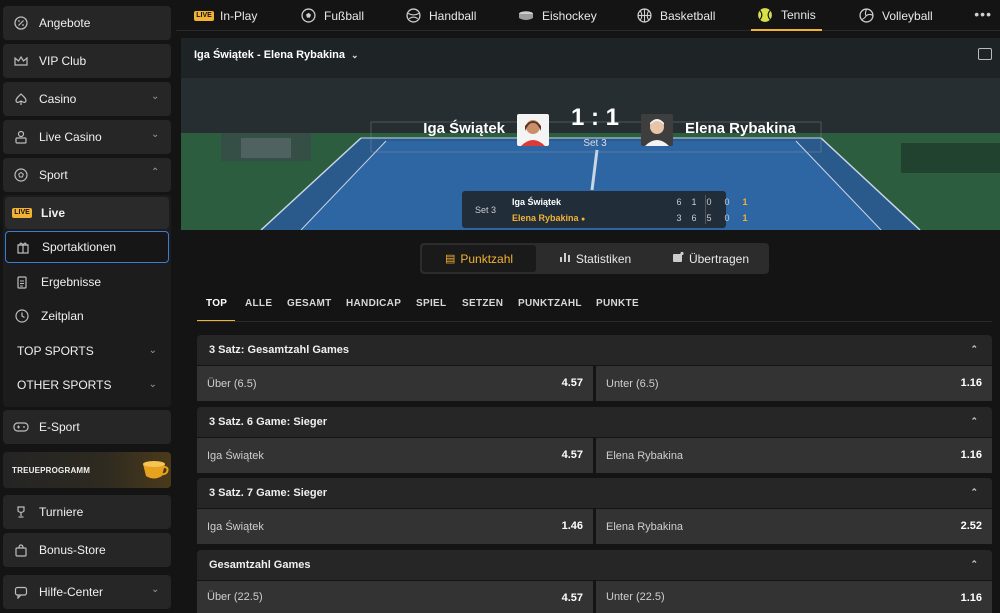 The image size is (1000, 613). I want to click on odds-button: Unter (6.5) 1.16, so click(794, 383).